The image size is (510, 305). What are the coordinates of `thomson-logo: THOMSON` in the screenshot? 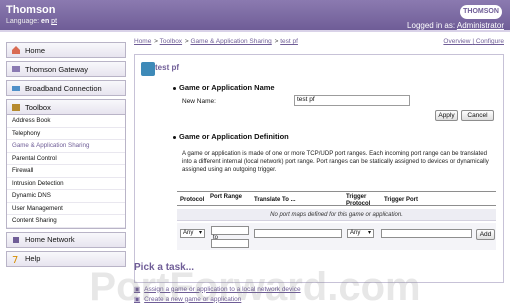 It's located at (481, 12).